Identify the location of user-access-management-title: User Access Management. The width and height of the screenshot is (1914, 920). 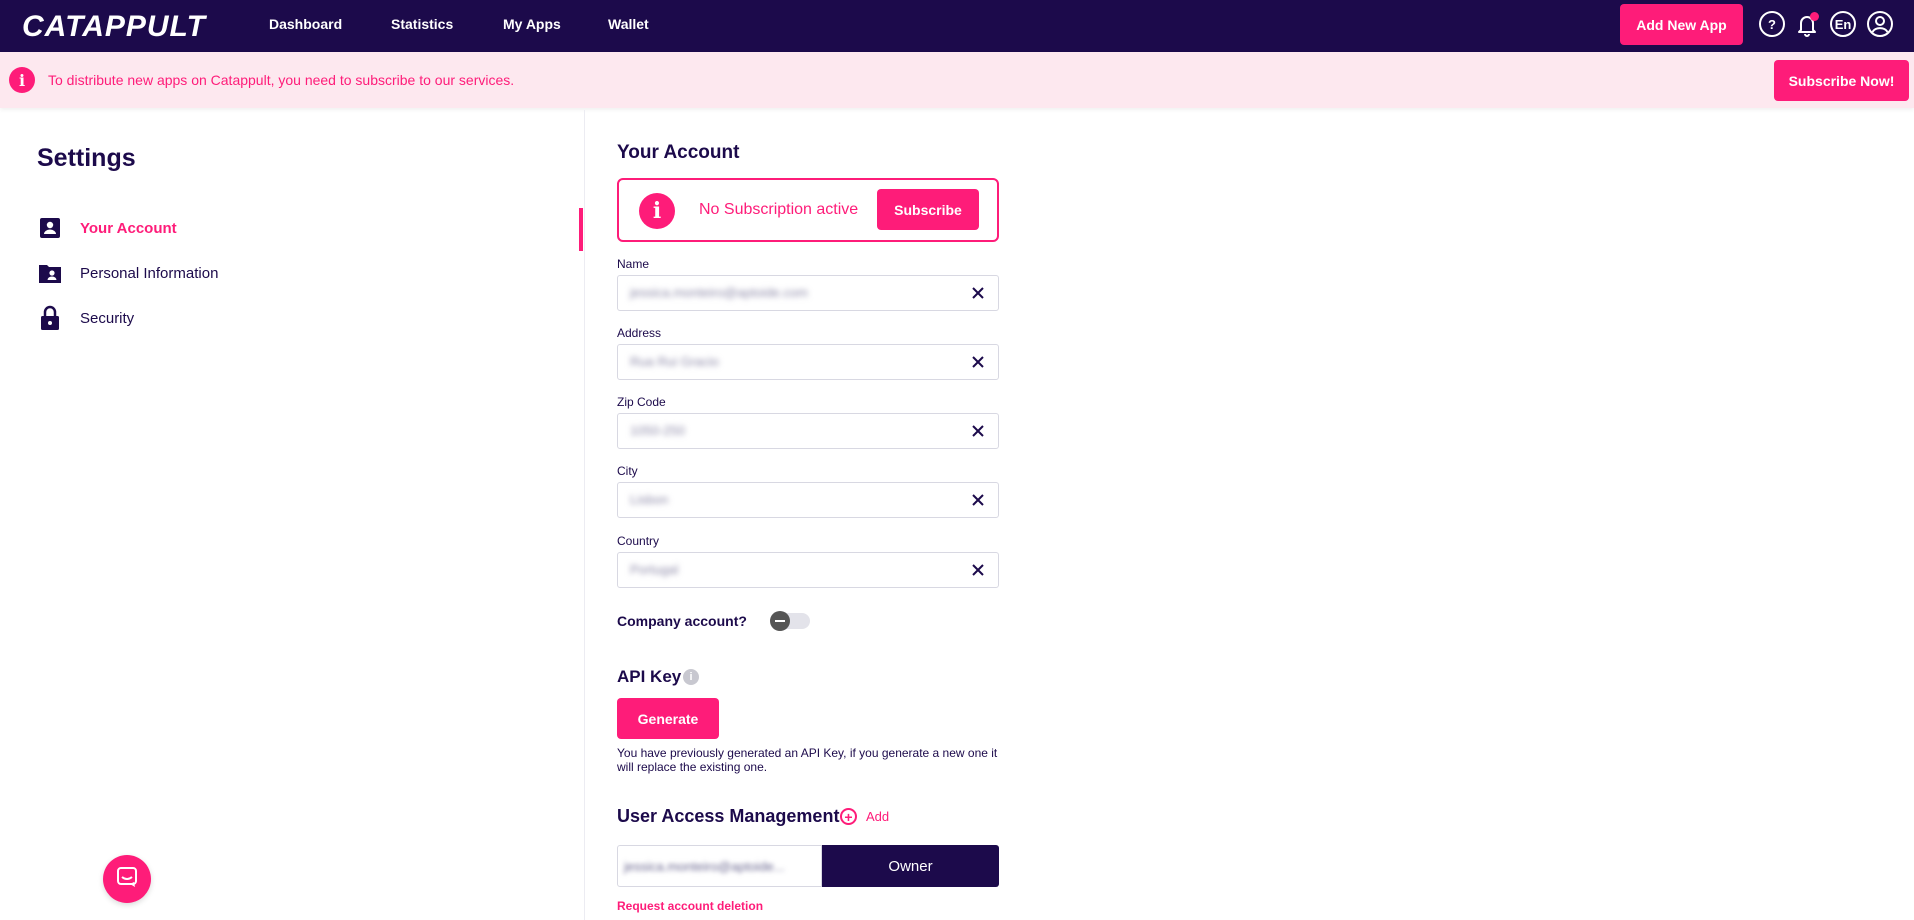
(728, 816).